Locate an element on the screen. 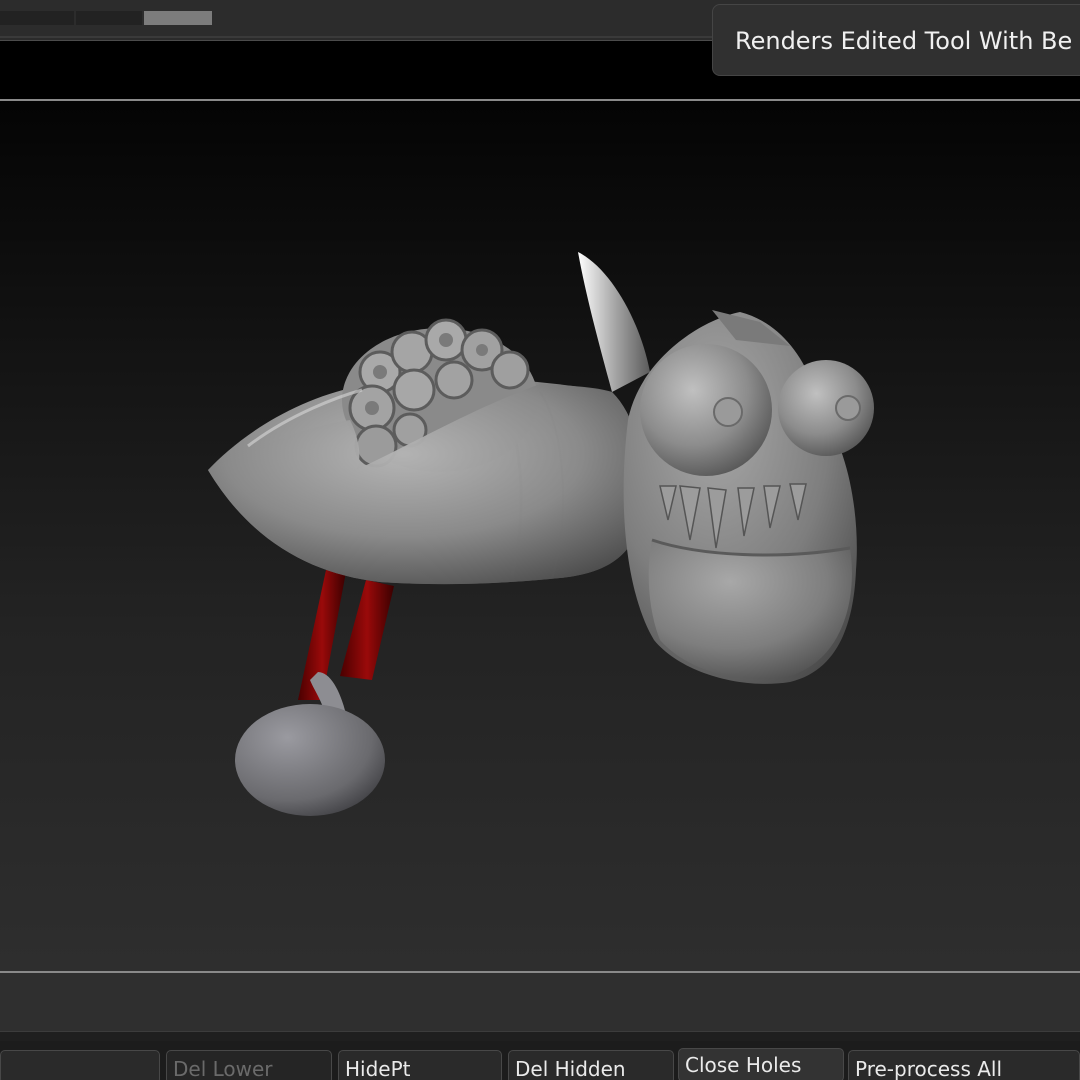  rounded-foot is located at coordinates (310, 760).